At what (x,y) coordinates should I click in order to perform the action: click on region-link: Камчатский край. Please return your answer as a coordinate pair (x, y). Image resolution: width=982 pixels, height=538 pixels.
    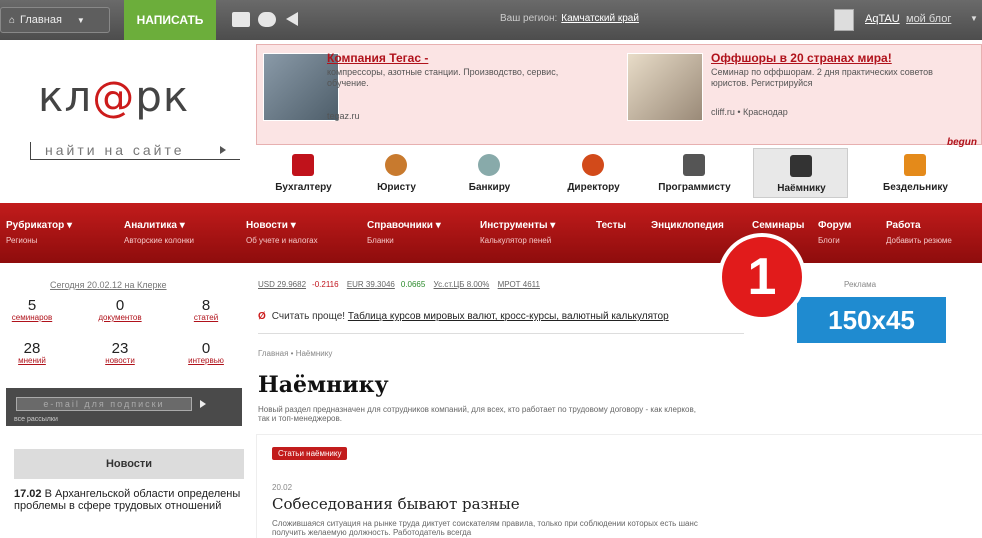
    Looking at the image, I should click on (600, 18).